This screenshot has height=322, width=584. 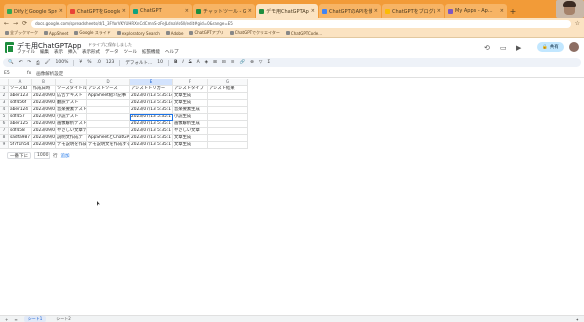 I want to click on bookmark-item: ChatGPTでクリエイター, so click(x=254, y=33).